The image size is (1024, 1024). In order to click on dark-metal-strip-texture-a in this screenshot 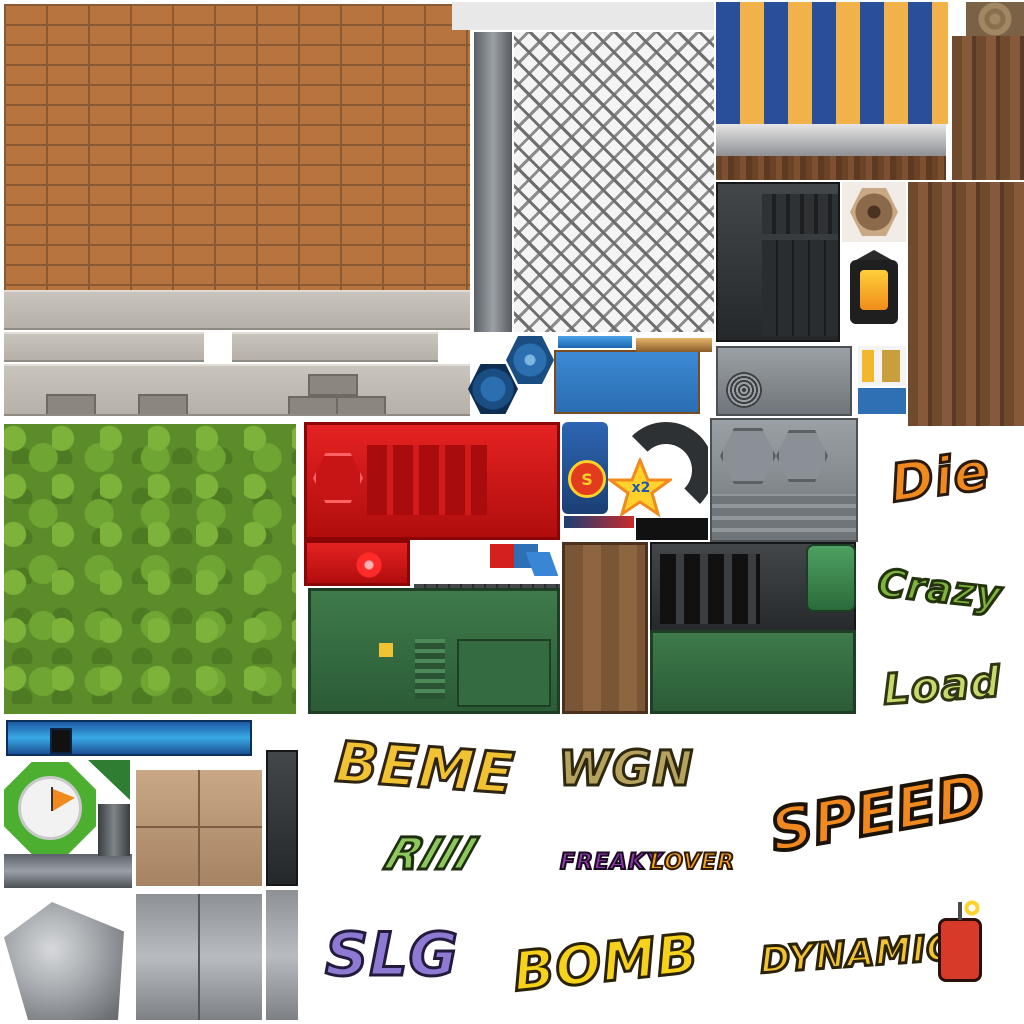, I will do `click(282, 818)`.